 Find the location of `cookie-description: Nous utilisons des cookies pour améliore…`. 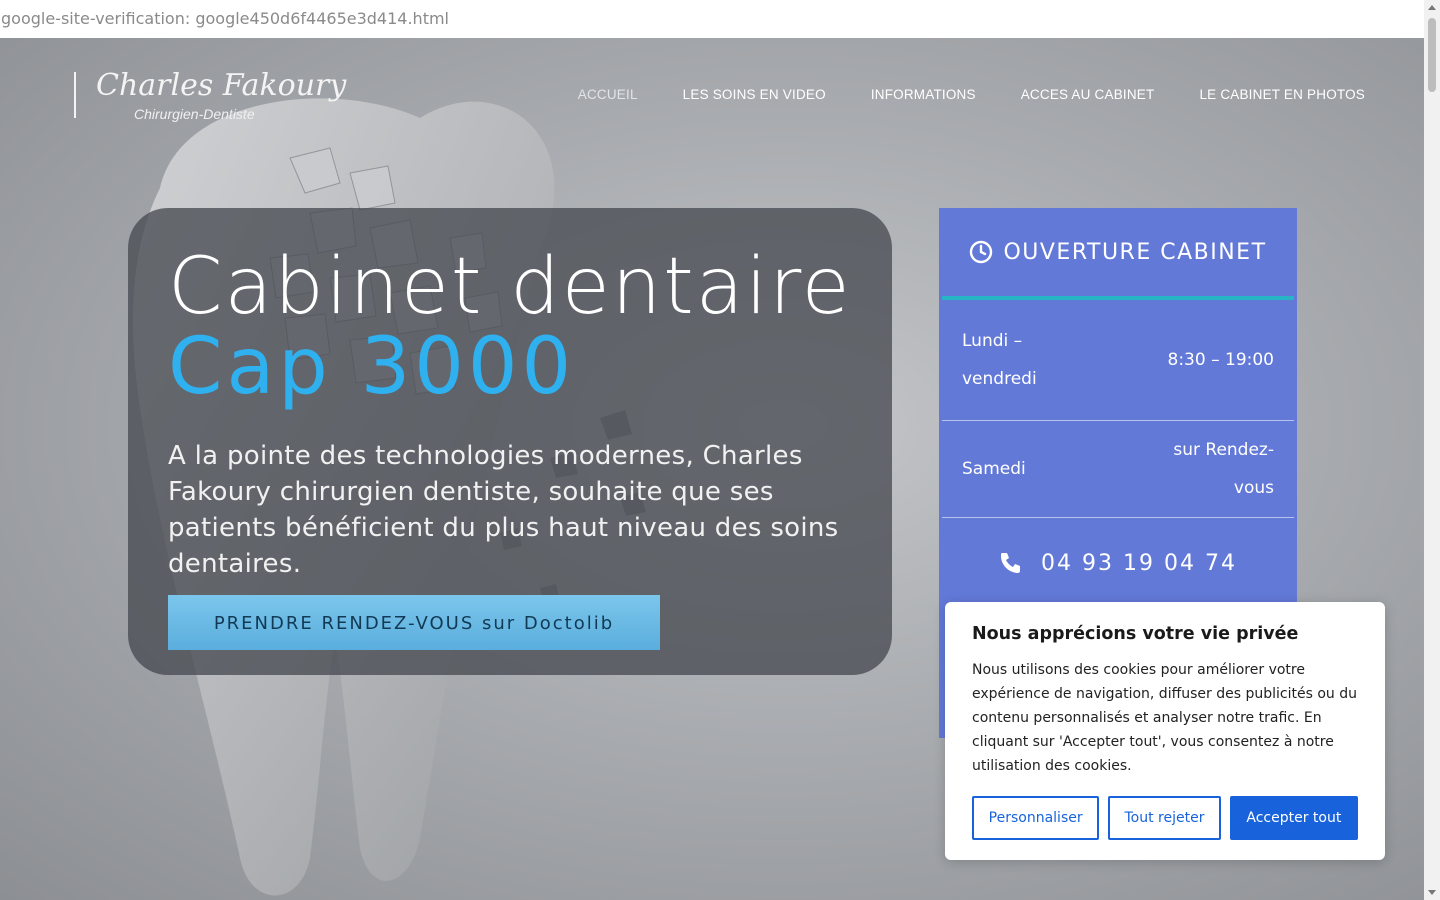

cookie-description: Nous utilisons des cookies pour améliore… is located at coordinates (1164, 718).